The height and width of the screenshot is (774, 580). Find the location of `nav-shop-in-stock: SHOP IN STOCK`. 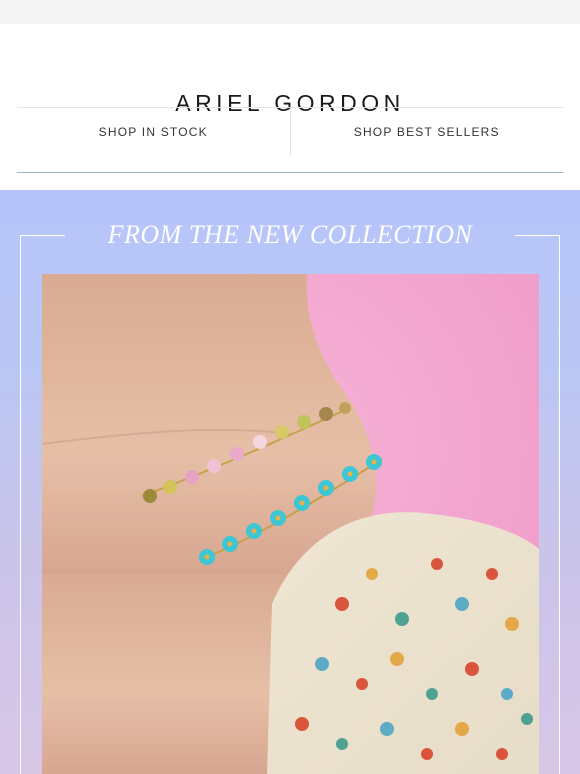

nav-shop-in-stock: SHOP IN STOCK is located at coordinates (153, 132).